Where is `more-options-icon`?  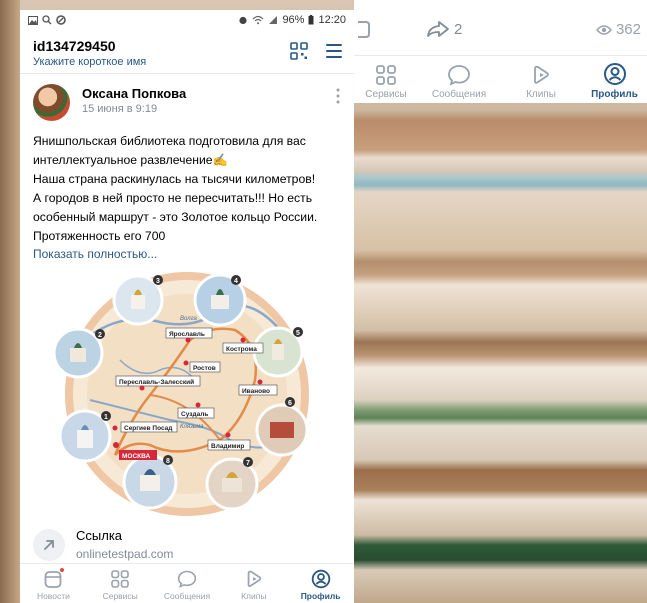
more-options-icon is located at coordinates (338, 96).